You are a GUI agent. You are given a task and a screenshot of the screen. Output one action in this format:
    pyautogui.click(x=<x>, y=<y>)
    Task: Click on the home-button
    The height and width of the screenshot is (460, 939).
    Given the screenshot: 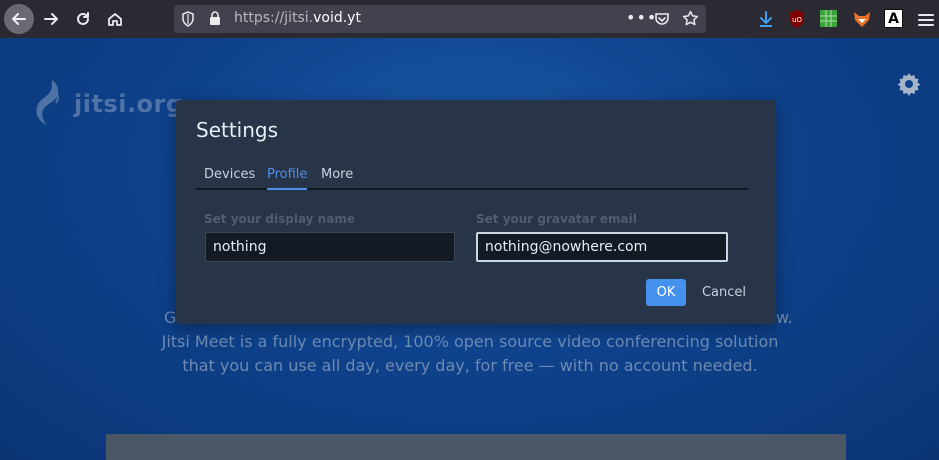 What is the action you would take?
    pyautogui.click(x=115, y=19)
    